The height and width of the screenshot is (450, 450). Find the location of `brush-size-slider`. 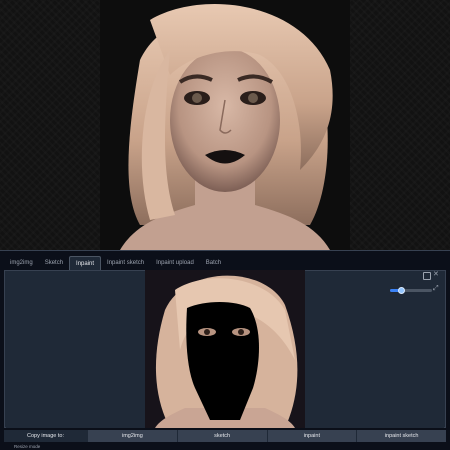

brush-size-slider is located at coordinates (411, 290).